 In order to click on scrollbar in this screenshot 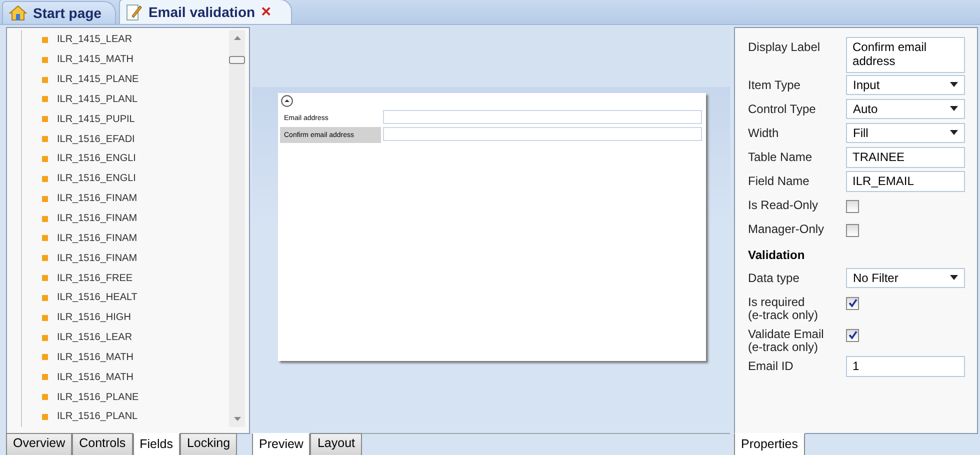, I will do `click(237, 228)`.